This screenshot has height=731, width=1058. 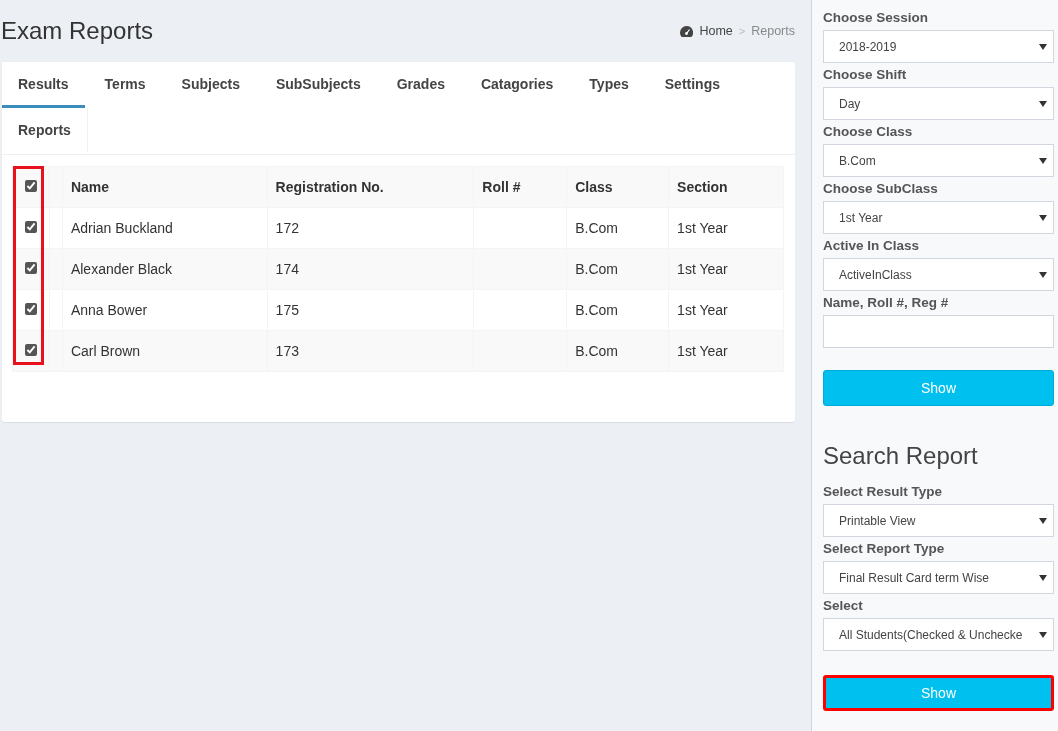 I want to click on field-label: Choose SubClass, so click(x=881, y=188).